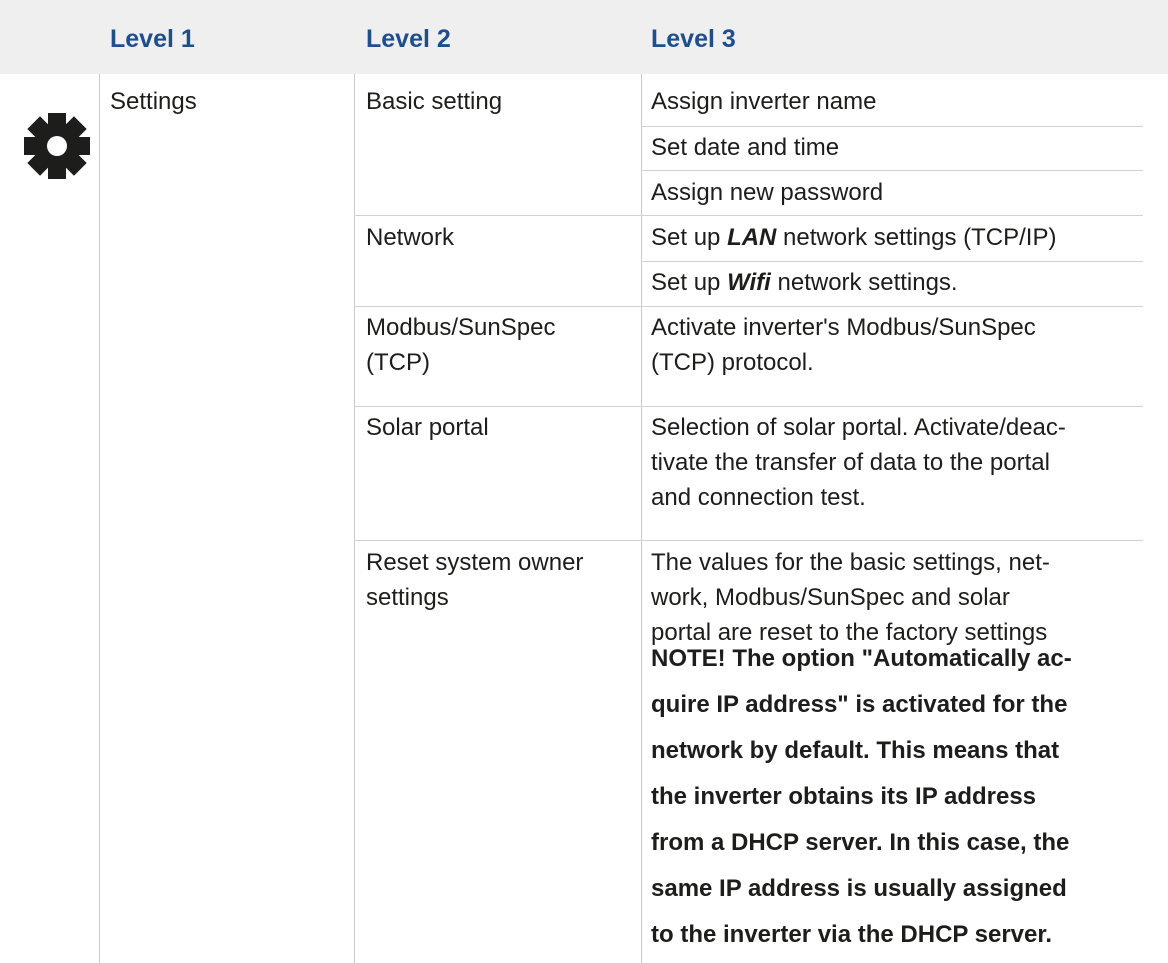 This screenshot has width=1168, height=963. I want to click on level2-reset-line: Reset system owner, so click(475, 562).